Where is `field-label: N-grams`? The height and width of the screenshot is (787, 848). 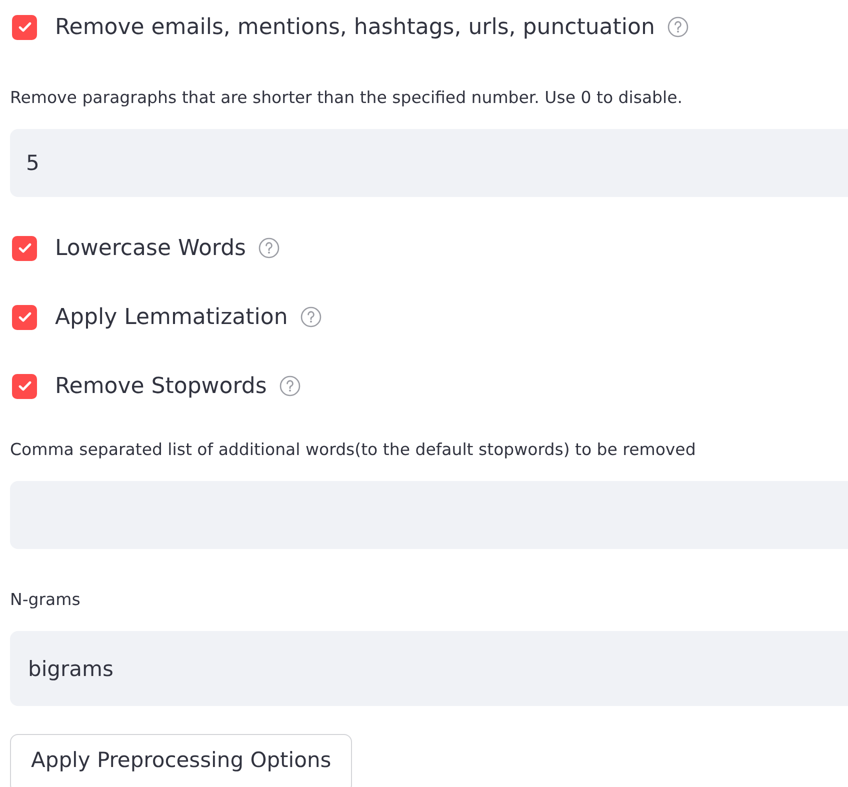
field-label: N-grams is located at coordinates (45, 599).